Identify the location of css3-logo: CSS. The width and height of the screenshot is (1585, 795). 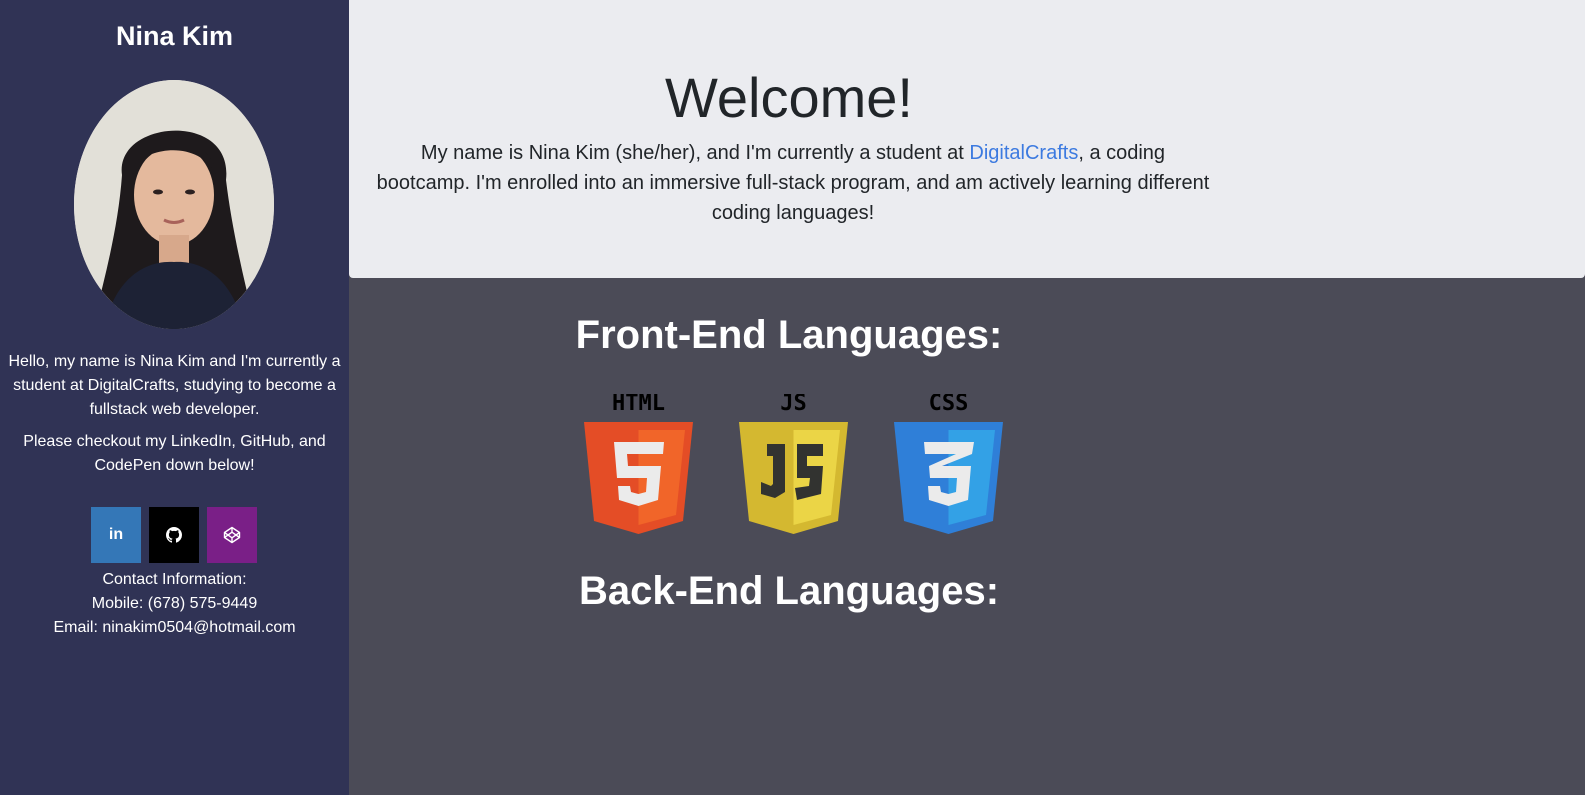
(948, 464).